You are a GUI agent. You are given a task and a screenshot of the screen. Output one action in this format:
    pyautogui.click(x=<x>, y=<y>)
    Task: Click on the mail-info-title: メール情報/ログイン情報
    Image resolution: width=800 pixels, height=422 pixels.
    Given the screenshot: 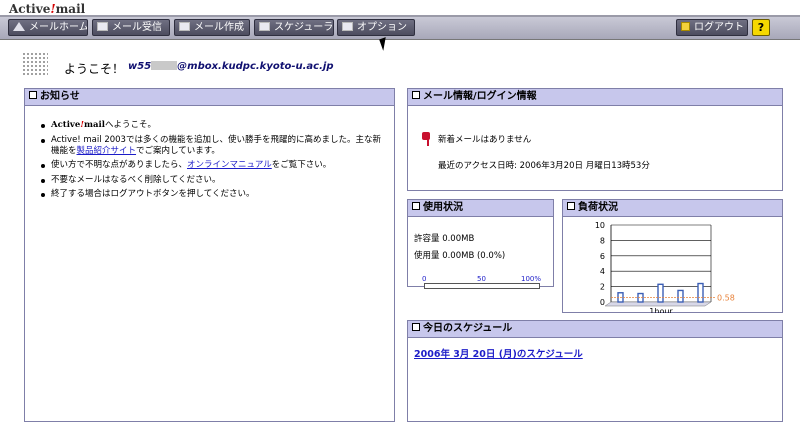 What is the action you would take?
    pyautogui.click(x=480, y=96)
    